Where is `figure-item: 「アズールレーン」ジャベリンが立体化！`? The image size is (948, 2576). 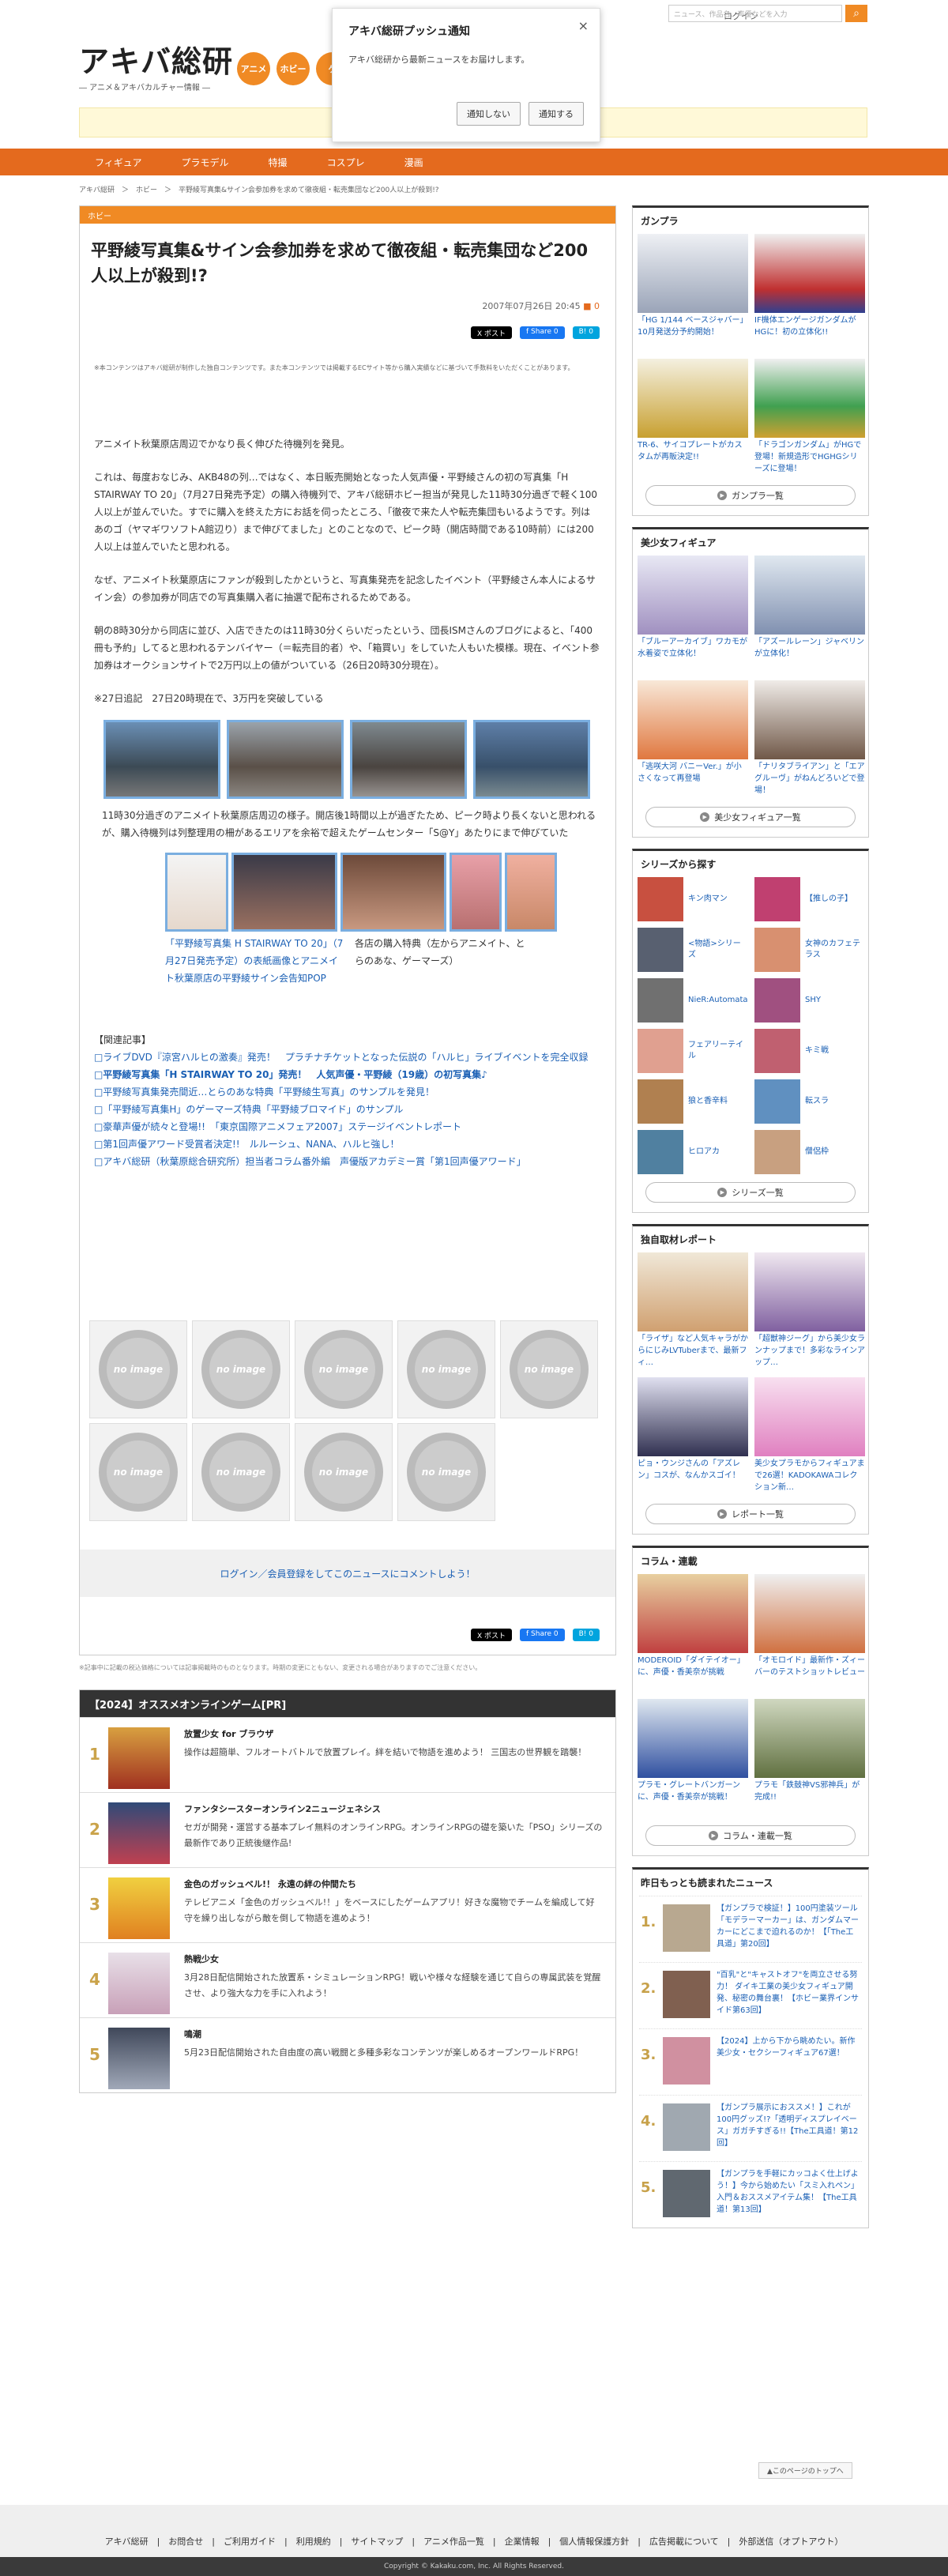 figure-item: 「アズールレーン」ジャベリンが立体化！ is located at coordinates (810, 614).